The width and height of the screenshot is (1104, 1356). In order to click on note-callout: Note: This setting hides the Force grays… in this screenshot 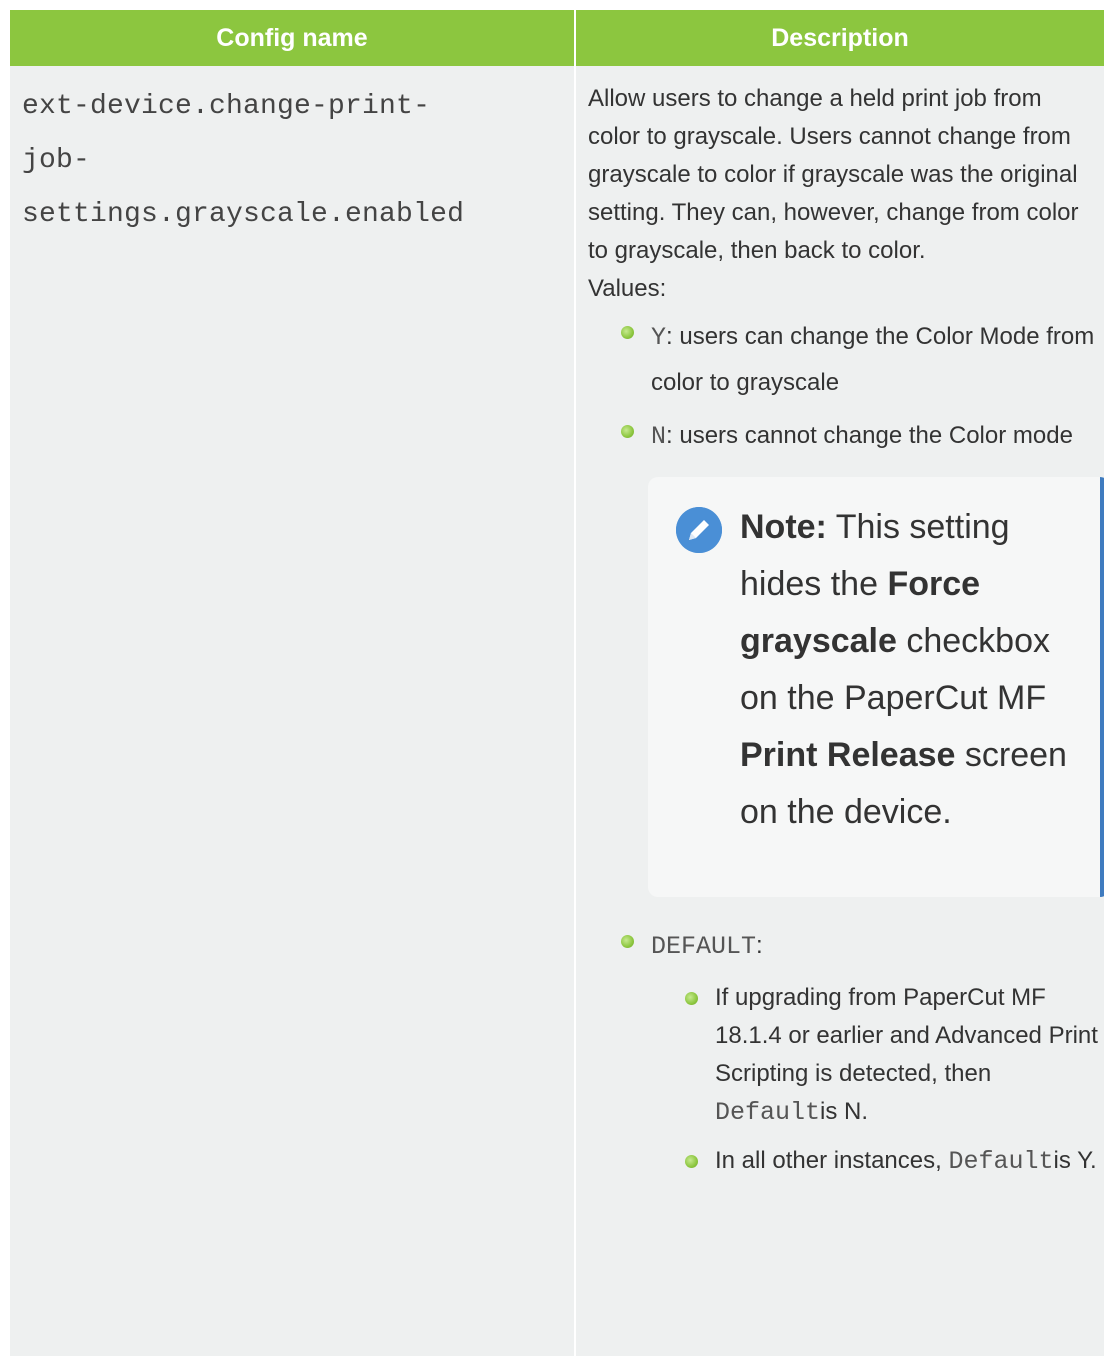, I will do `click(876, 687)`.